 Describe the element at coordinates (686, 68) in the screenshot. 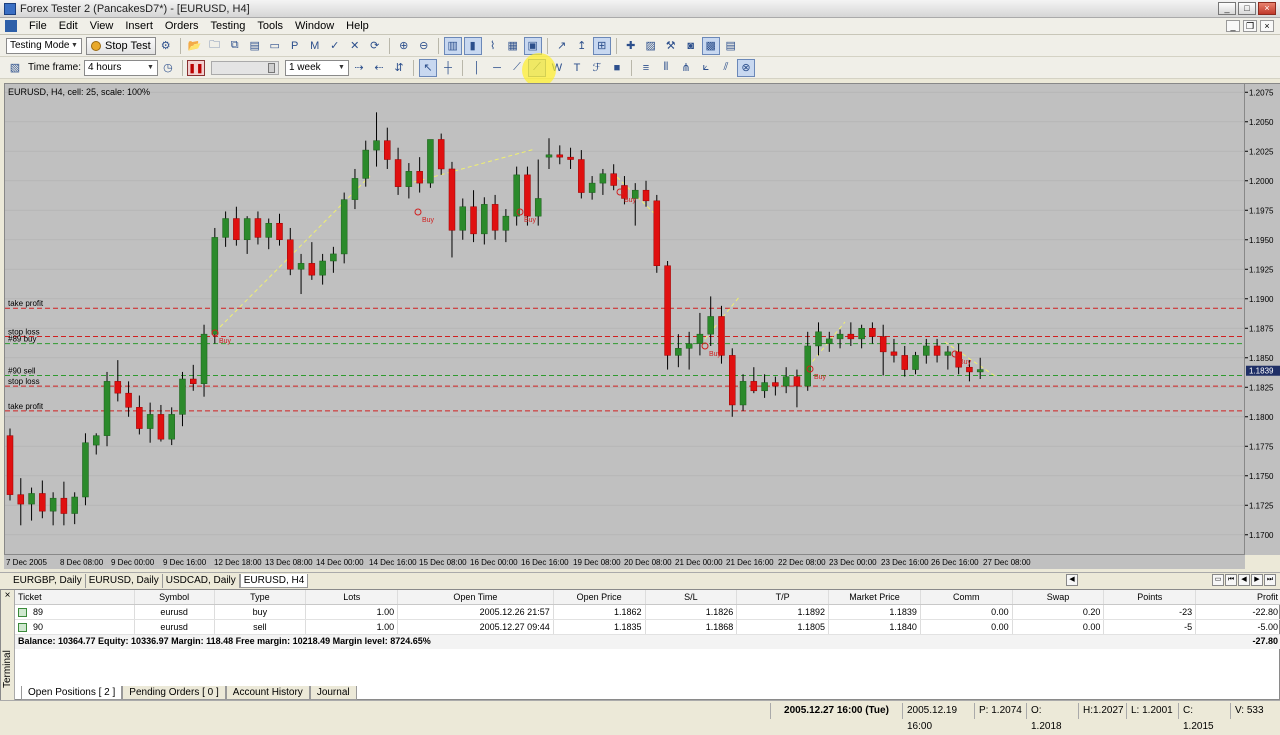

I see `andrews-pitchfork-icon: ⋔` at that location.